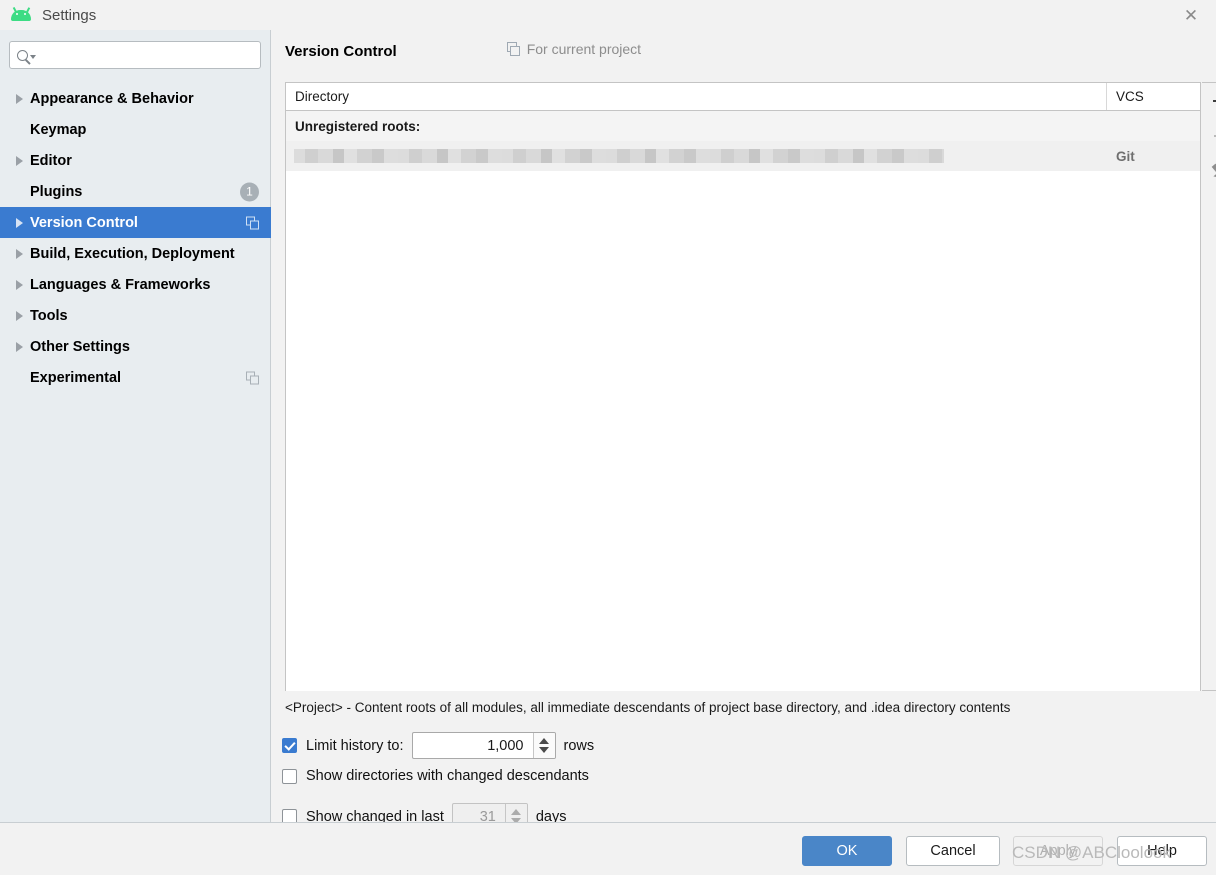  Describe the element at coordinates (579, 745) in the screenshot. I see `limit-history-unit: rows` at that location.